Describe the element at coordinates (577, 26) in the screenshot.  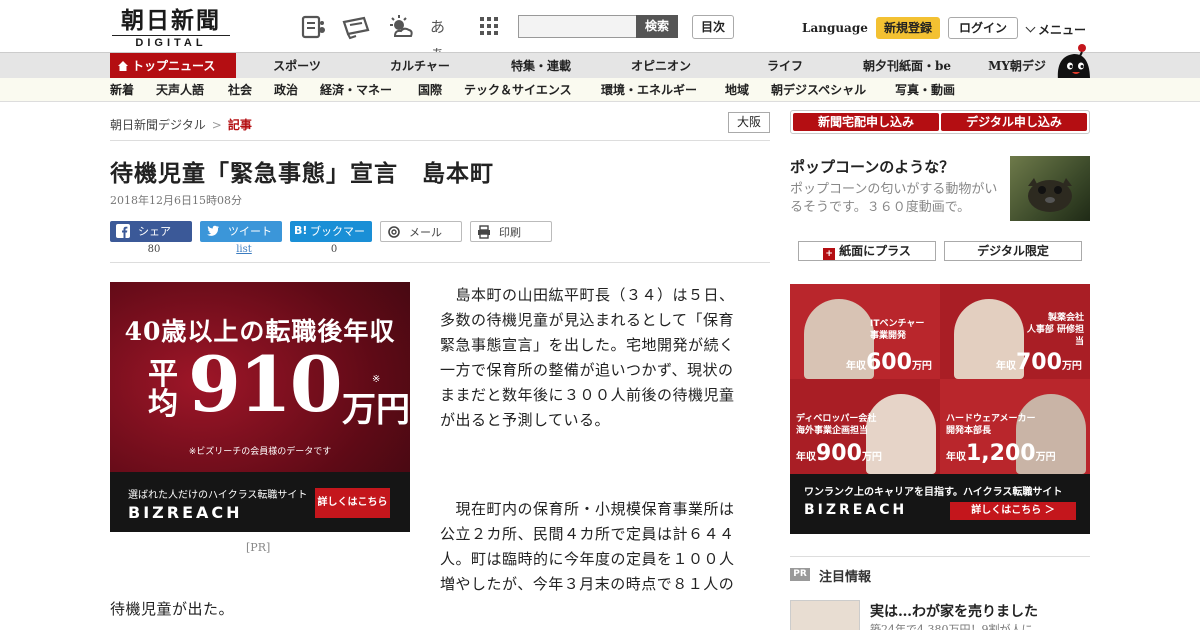
I see `search-input` at that location.